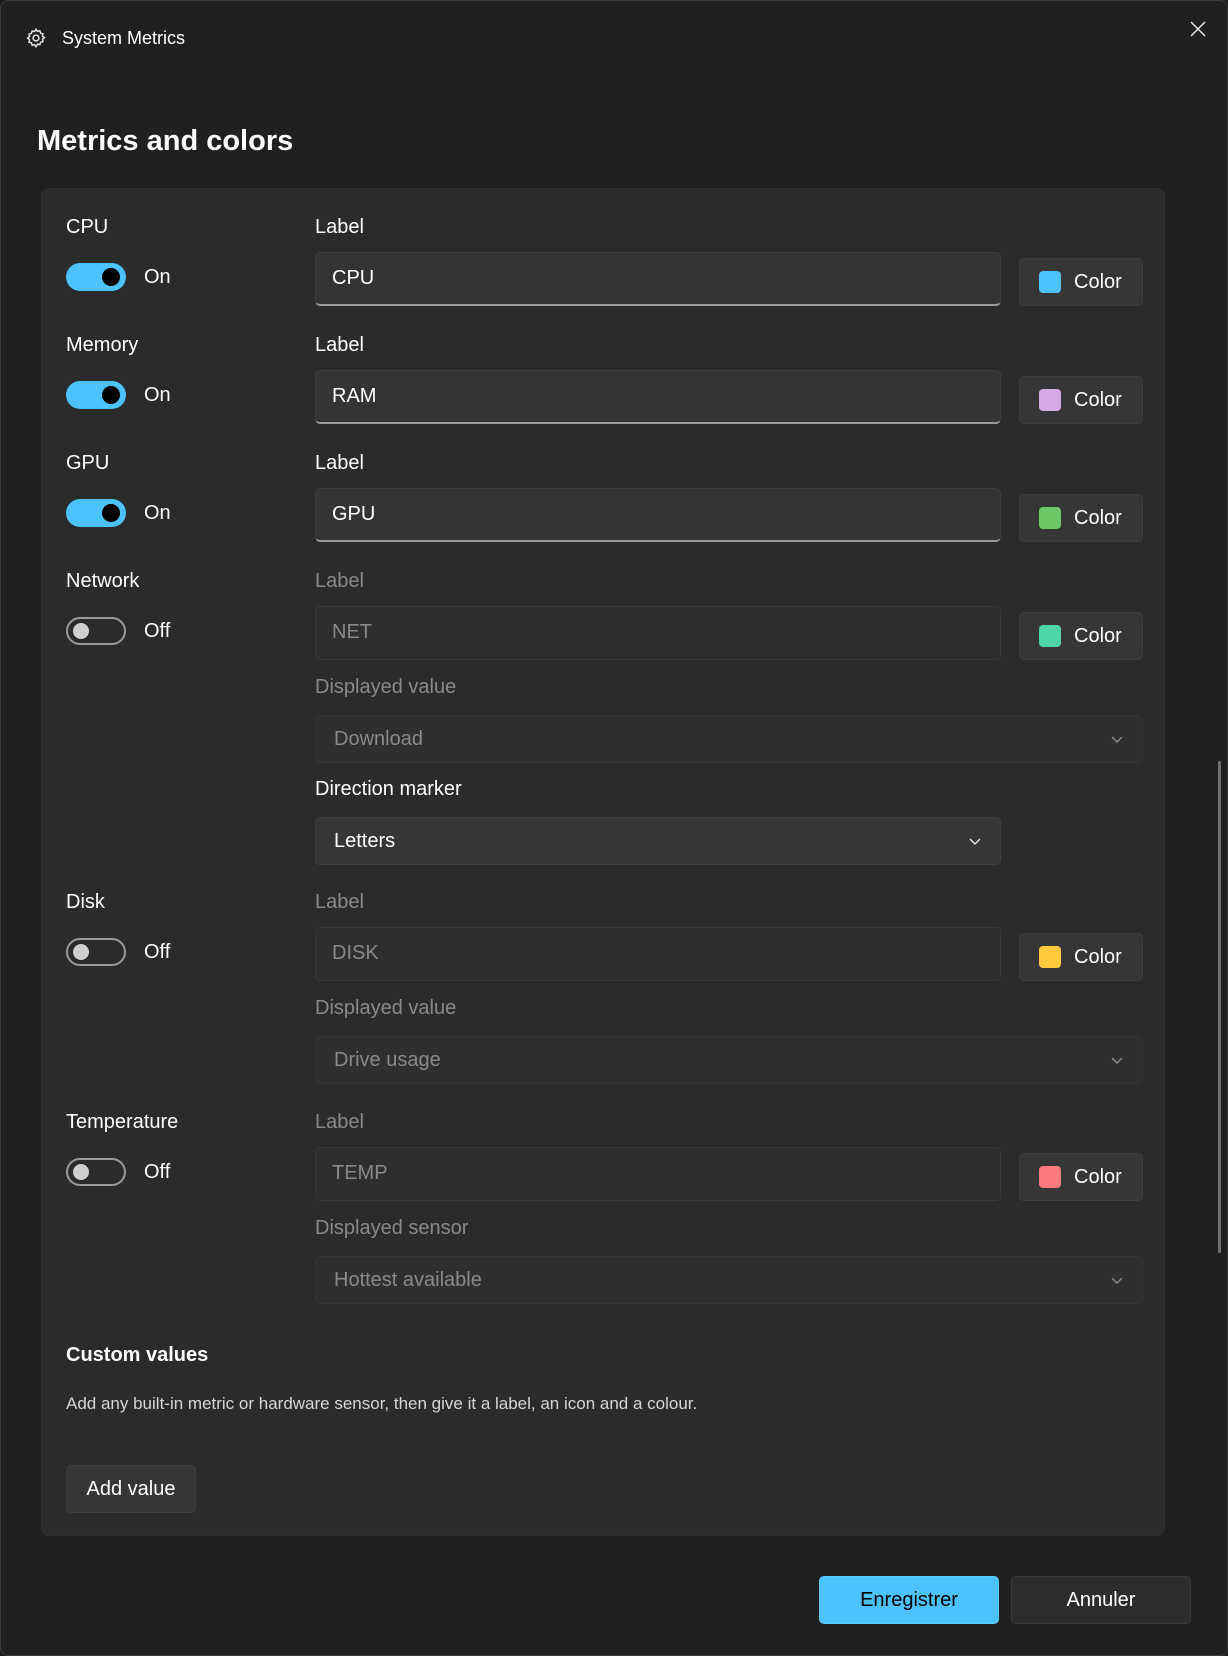  What do you see at coordinates (339, 581) in the screenshot?
I see `label-caption-network: Label` at bounding box center [339, 581].